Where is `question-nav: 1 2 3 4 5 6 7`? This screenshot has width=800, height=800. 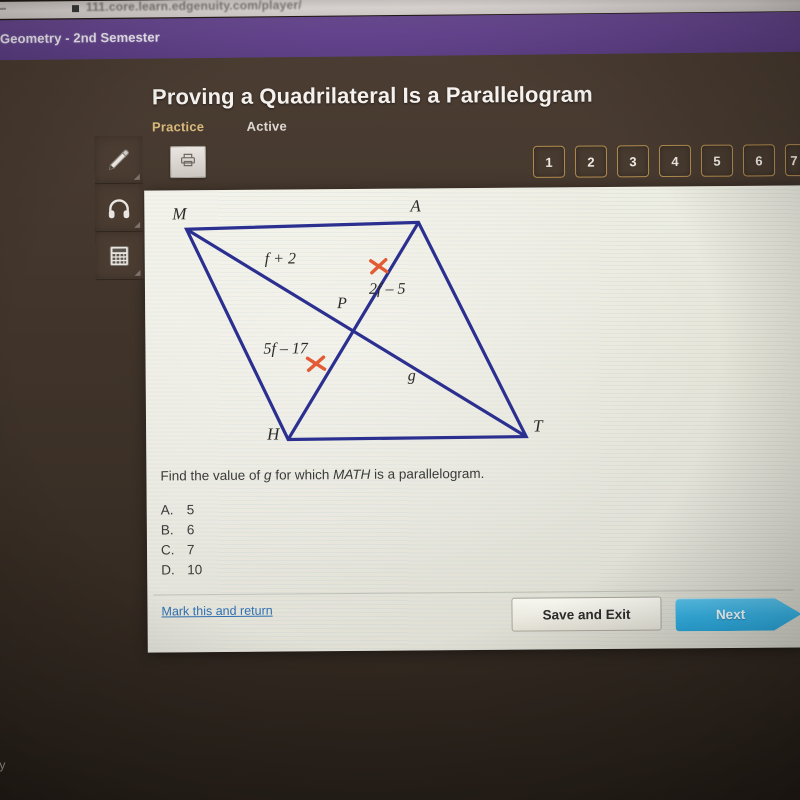
question-nav: 1 2 3 4 5 6 7 is located at coordinates (666, 161).